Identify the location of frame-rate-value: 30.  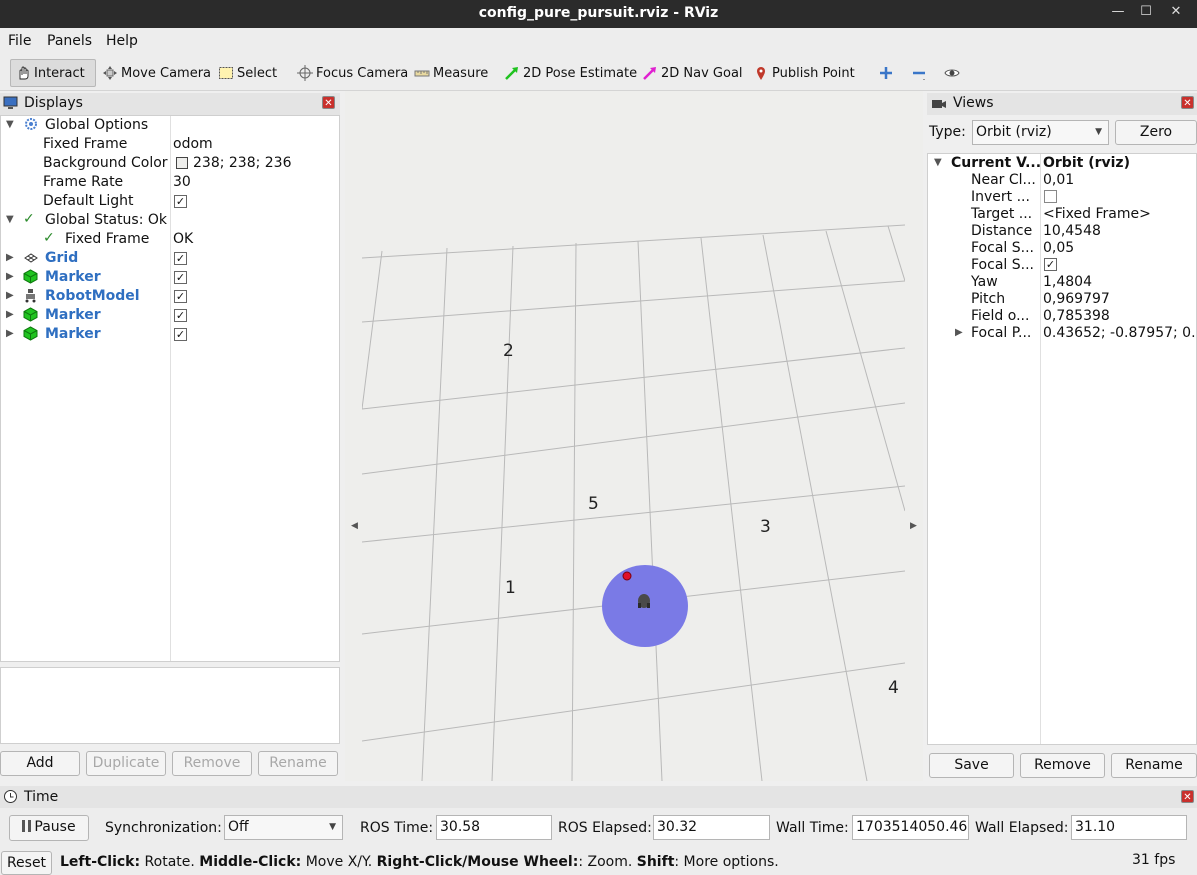
(182, 182).